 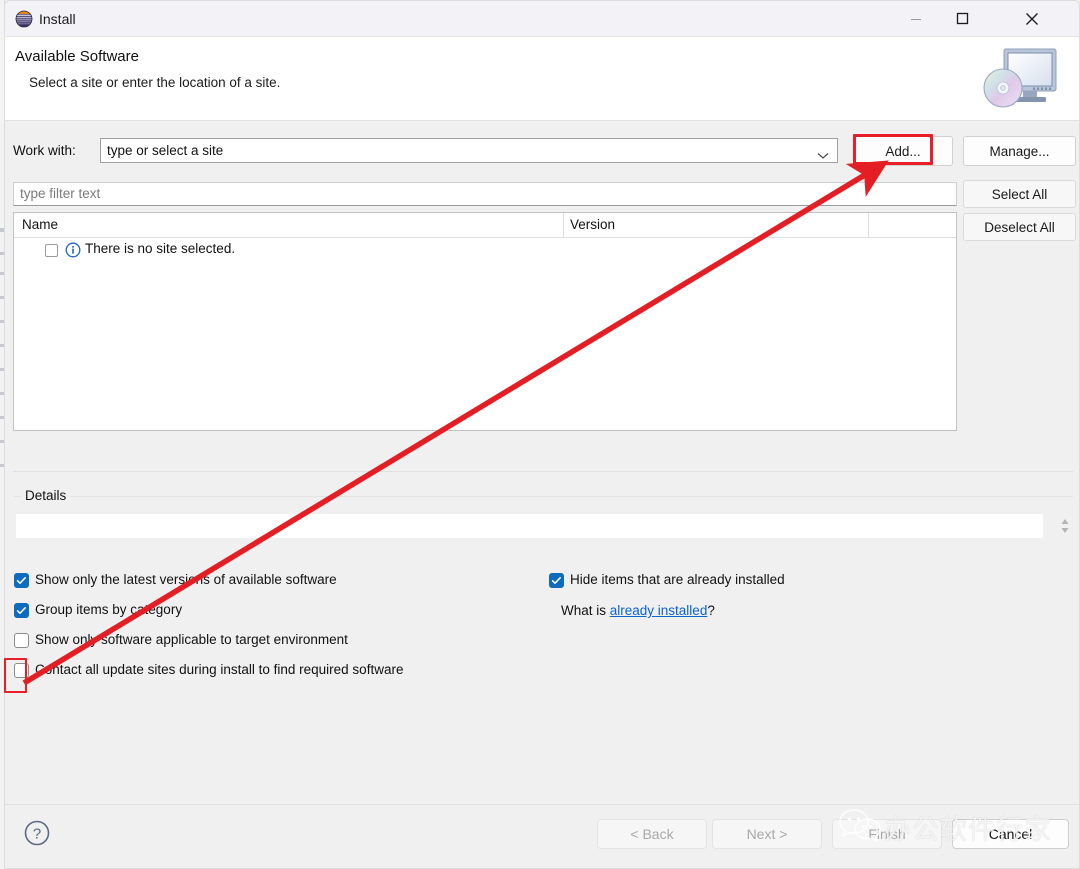 I want to click on page-title: Available Software, so click(x=77, y=56).